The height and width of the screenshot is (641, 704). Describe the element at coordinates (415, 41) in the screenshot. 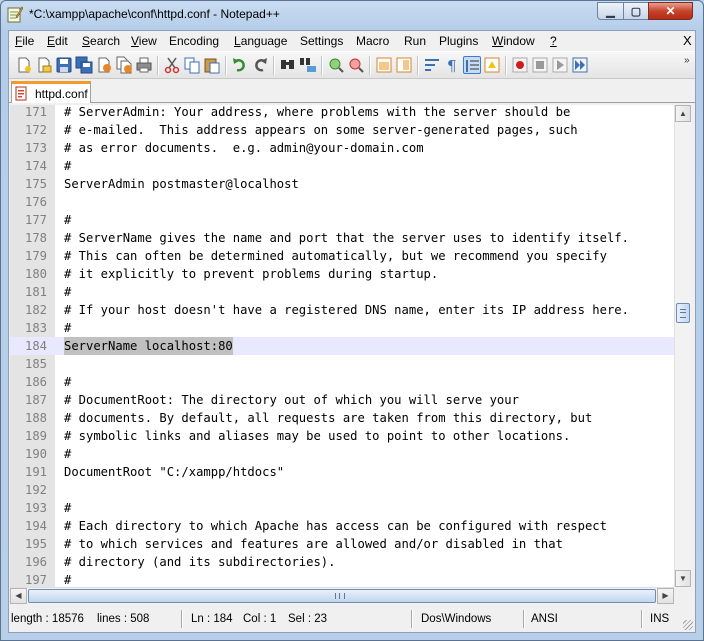

I see `menu-run: Run` at that location.